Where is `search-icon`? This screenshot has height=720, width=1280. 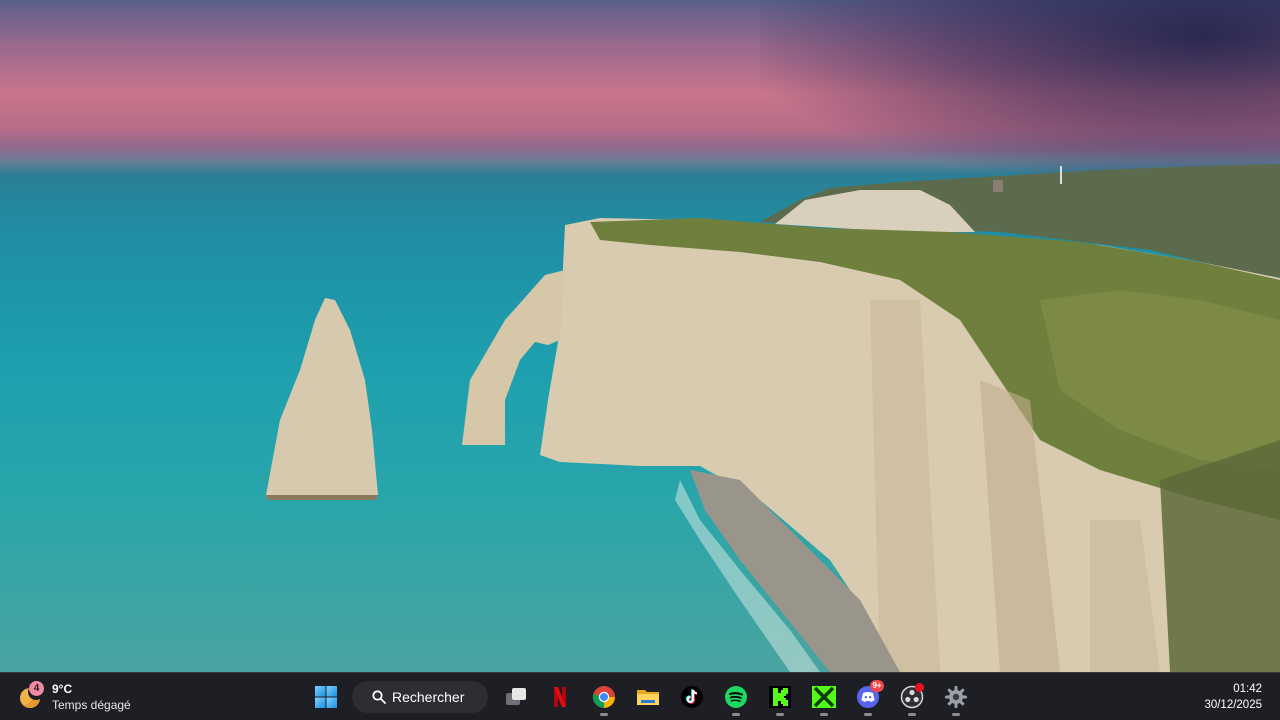 search-icon is located at coordinates (379, 697).